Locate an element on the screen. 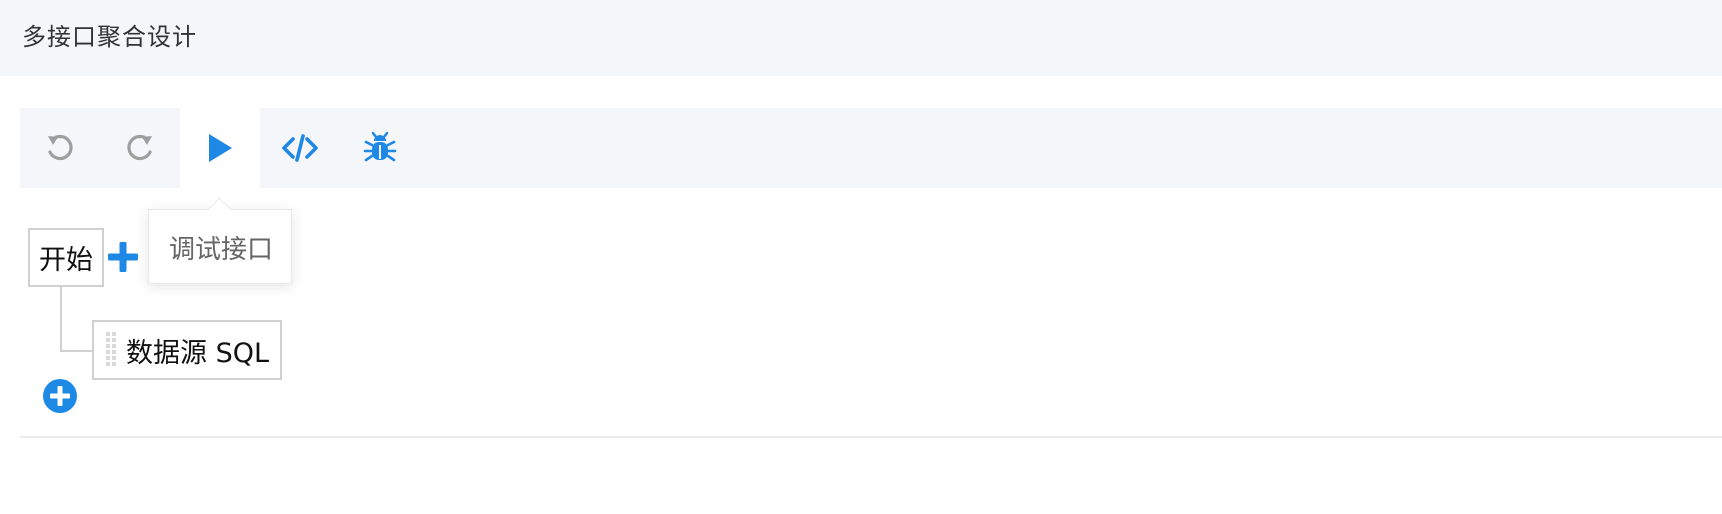 The image size is (1722, 514). run-button is located at coordinates (220, 148).